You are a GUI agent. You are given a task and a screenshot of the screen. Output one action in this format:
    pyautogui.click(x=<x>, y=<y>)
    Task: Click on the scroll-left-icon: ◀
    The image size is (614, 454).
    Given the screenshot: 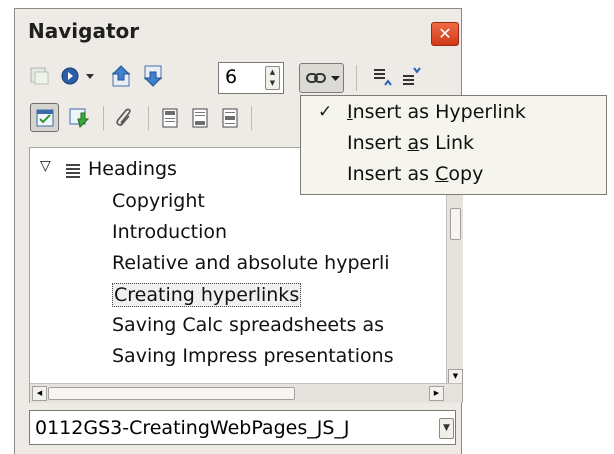 What is the action you would take?
    pyautogui.click(x=39, y=393)
    